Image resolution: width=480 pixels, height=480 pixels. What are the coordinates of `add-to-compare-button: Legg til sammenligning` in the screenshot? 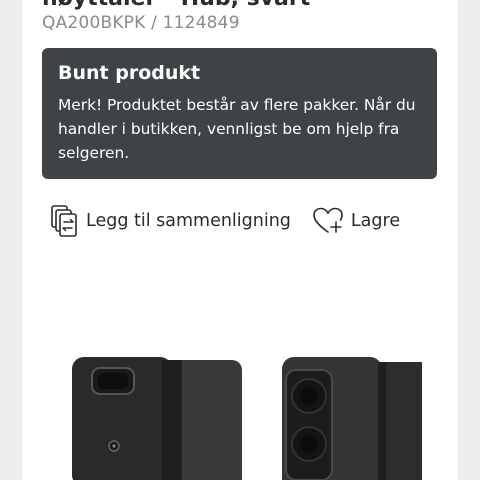 It's located at (170, 221).